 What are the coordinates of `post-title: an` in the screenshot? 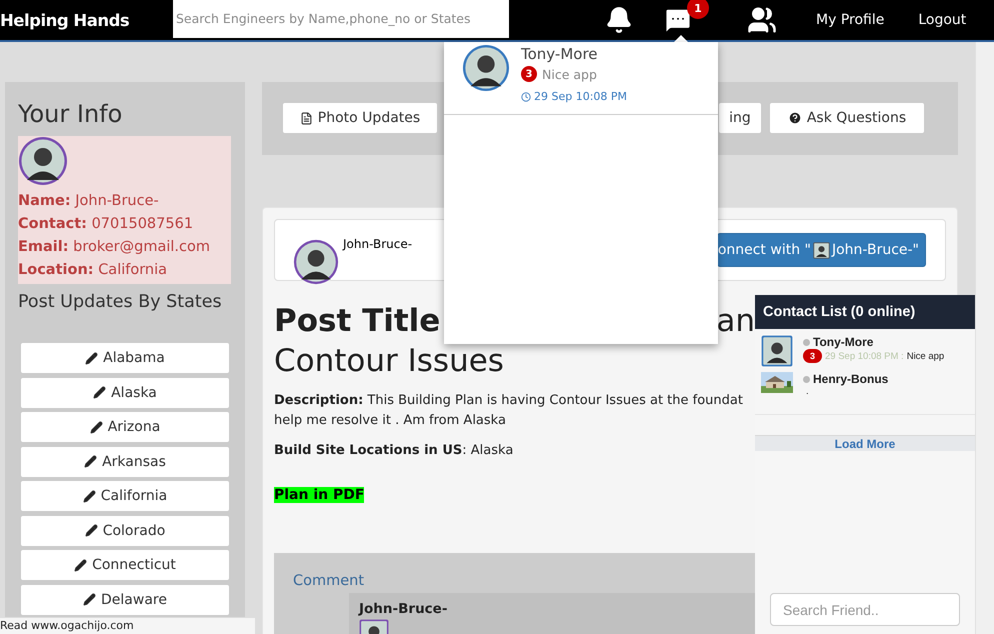 It's located at (735, 321).